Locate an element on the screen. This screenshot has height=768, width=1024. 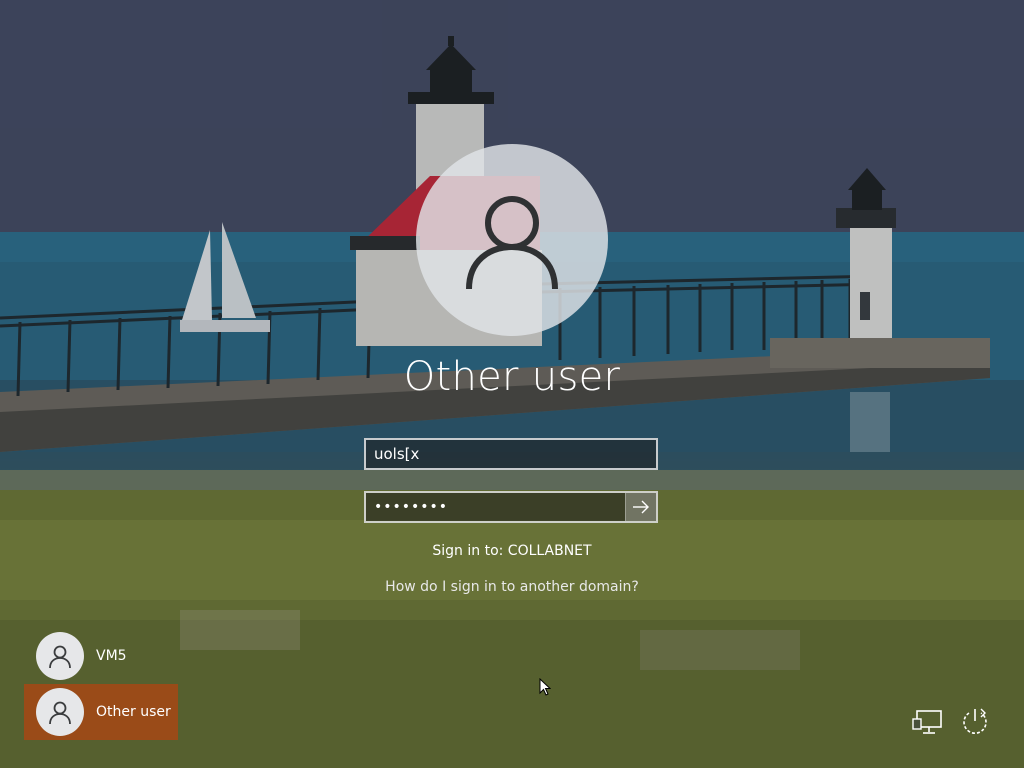
arrow-right-icon is located at coordinates (641, 507).